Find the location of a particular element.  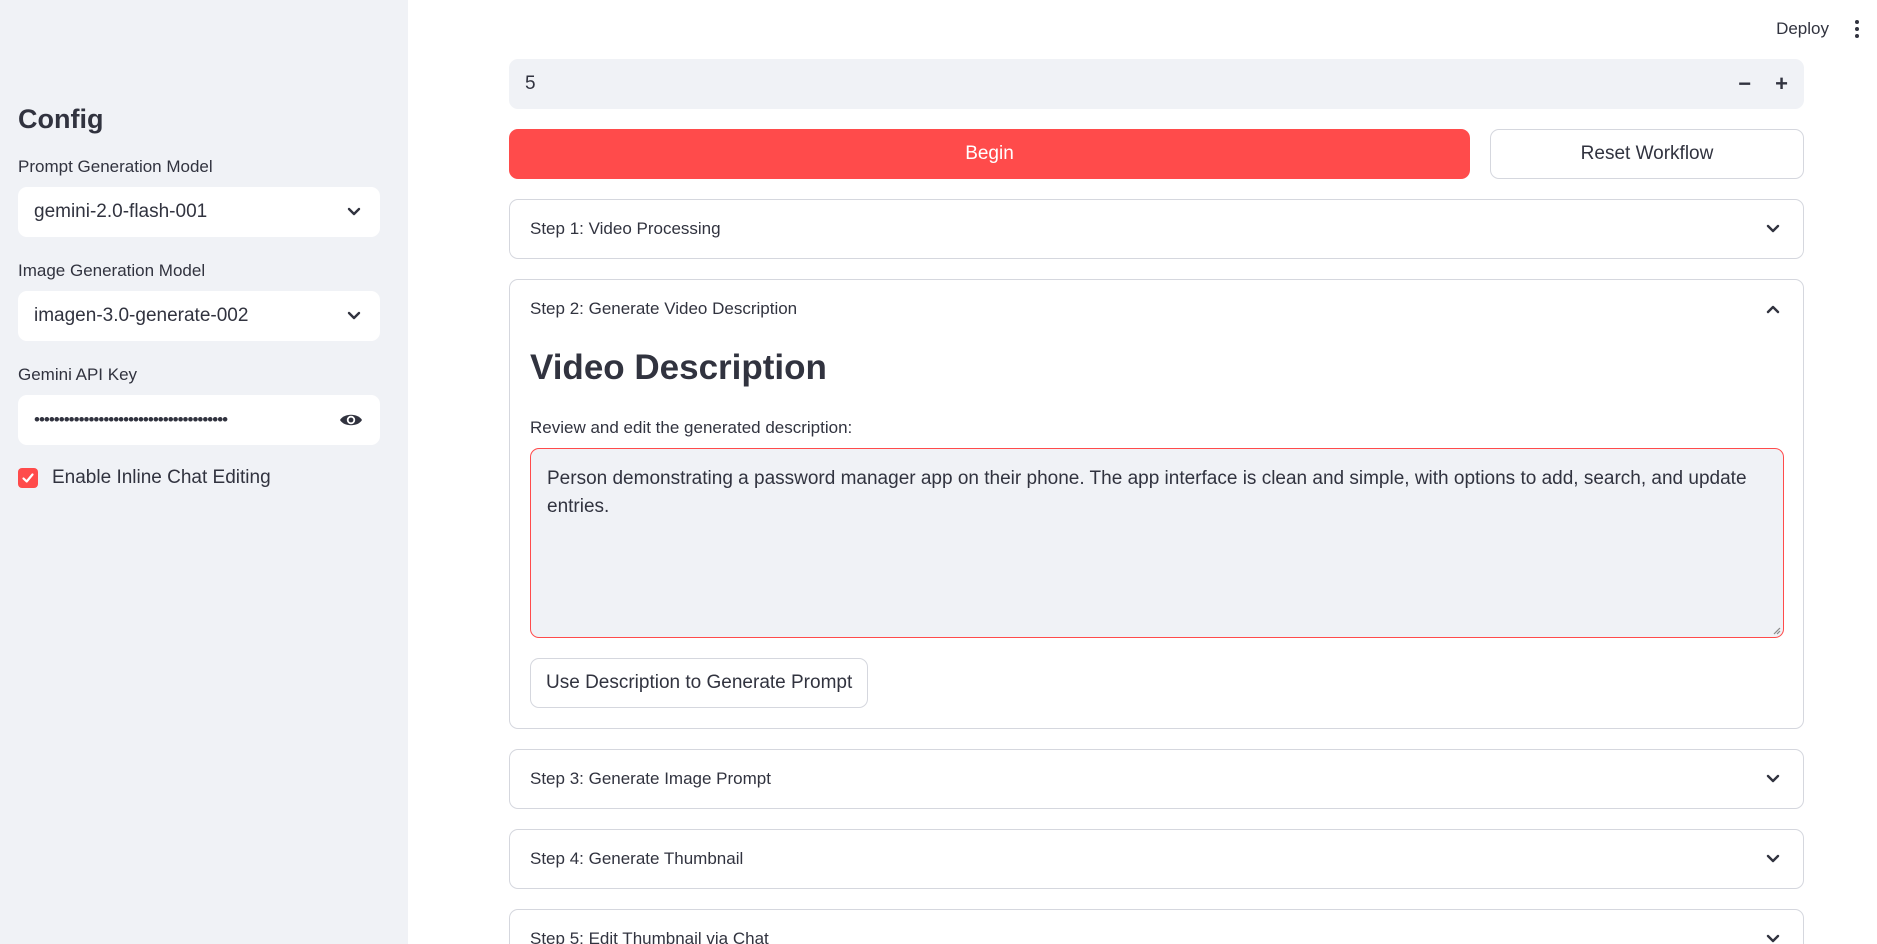

top-bar: Deploy is located at coordinates (1826, 29).